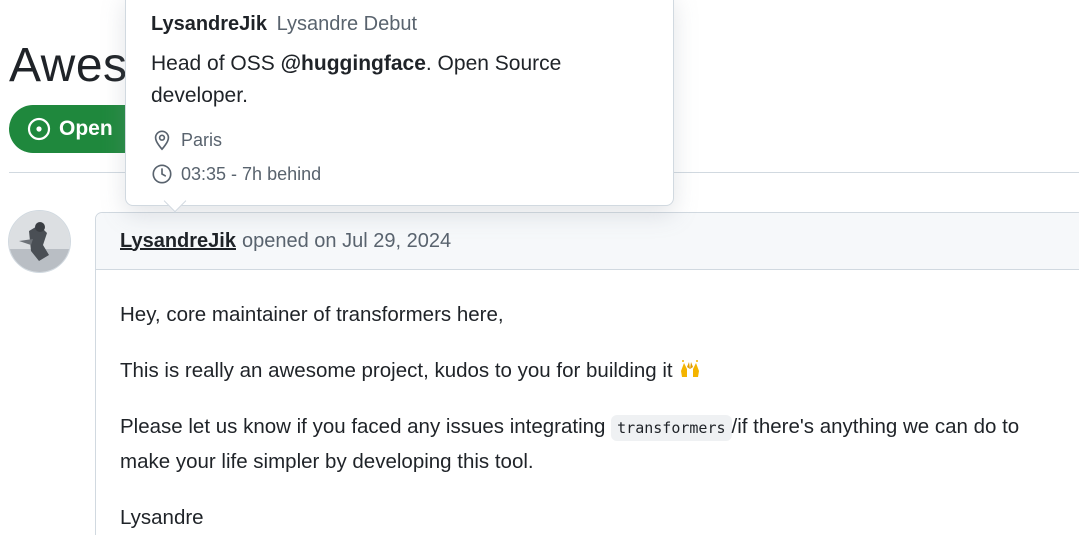 The height and width of the screenshot is (535, 1079). What do you see at coordinates (353, 63) in the screenshot?
I see `hovercard-mention: @huggingface` at bounding box center [353, 63].